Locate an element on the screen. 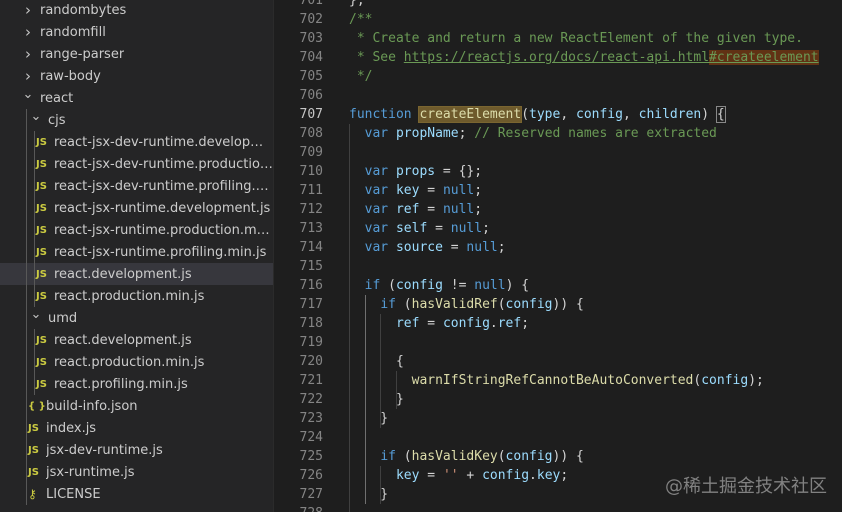  code-text: var source = null; is located at coordinates (435, 247).